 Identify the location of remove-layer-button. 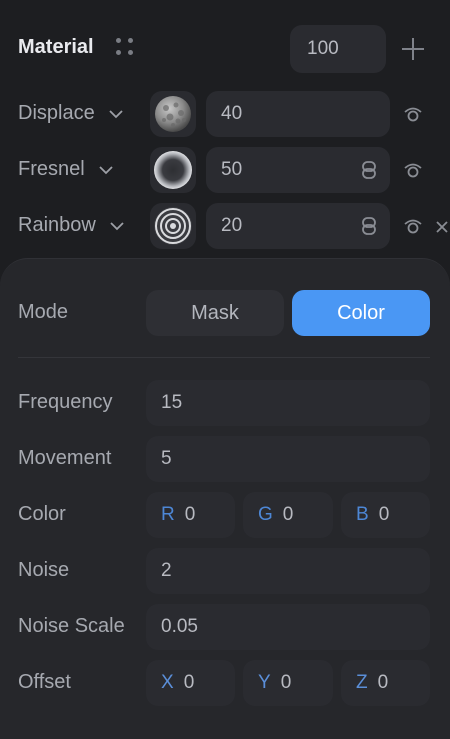
(442, 227).